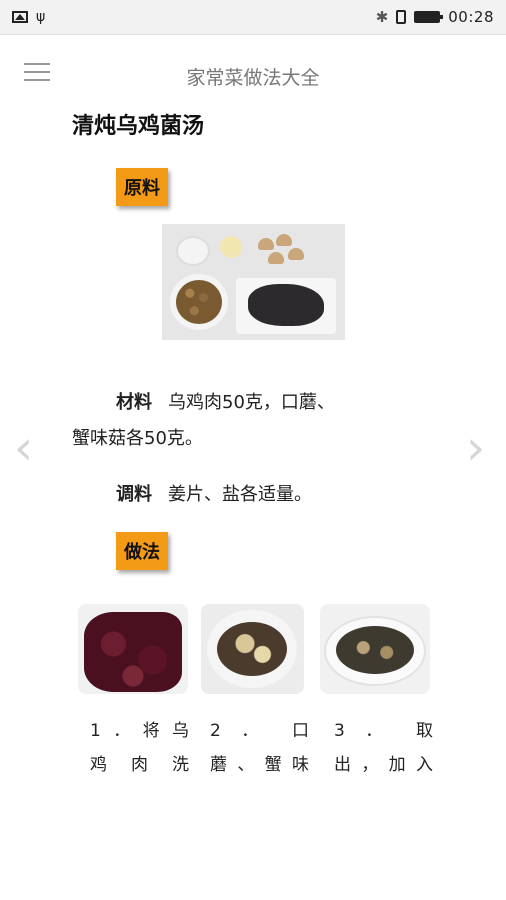 This screenshot has width=506, height=900. Describe the element at coordinates (401, 17) in the screenshot. I see `sim-icon` at that location.